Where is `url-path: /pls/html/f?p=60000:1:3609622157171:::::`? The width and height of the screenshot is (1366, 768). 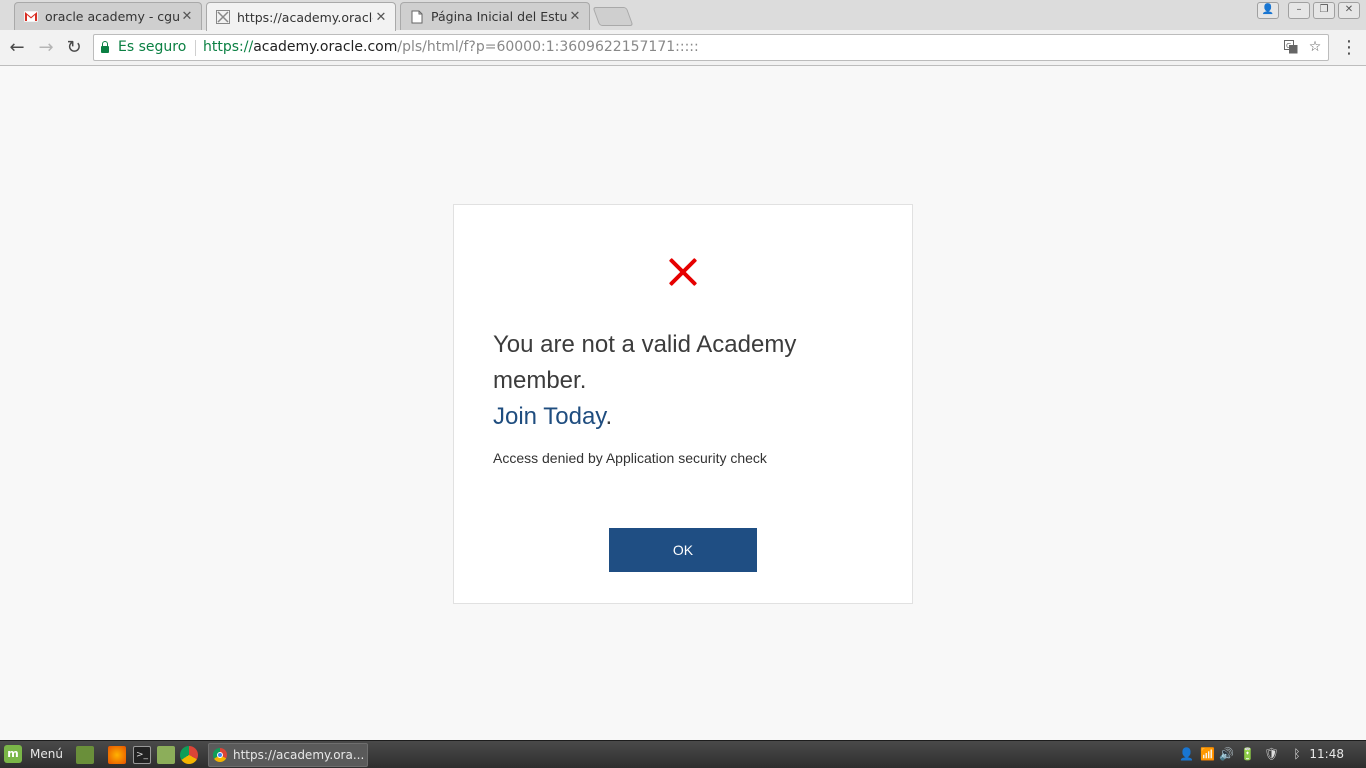 url-path: /pls/html/f?p=60000:1:3609622157171::::: is located at coordinates (548, 47).